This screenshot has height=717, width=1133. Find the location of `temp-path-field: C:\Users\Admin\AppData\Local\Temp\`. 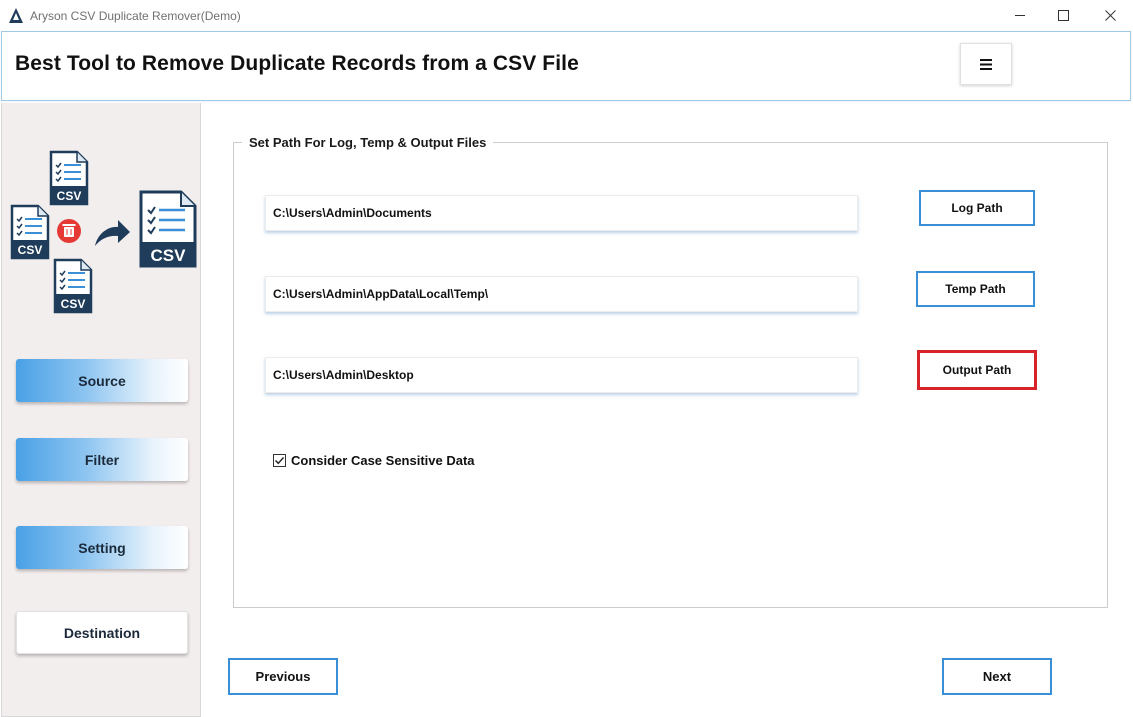

temp-path-field: C:\Users\Admin\AppData\Local\Temp\ is located at coordinates (561, 294).